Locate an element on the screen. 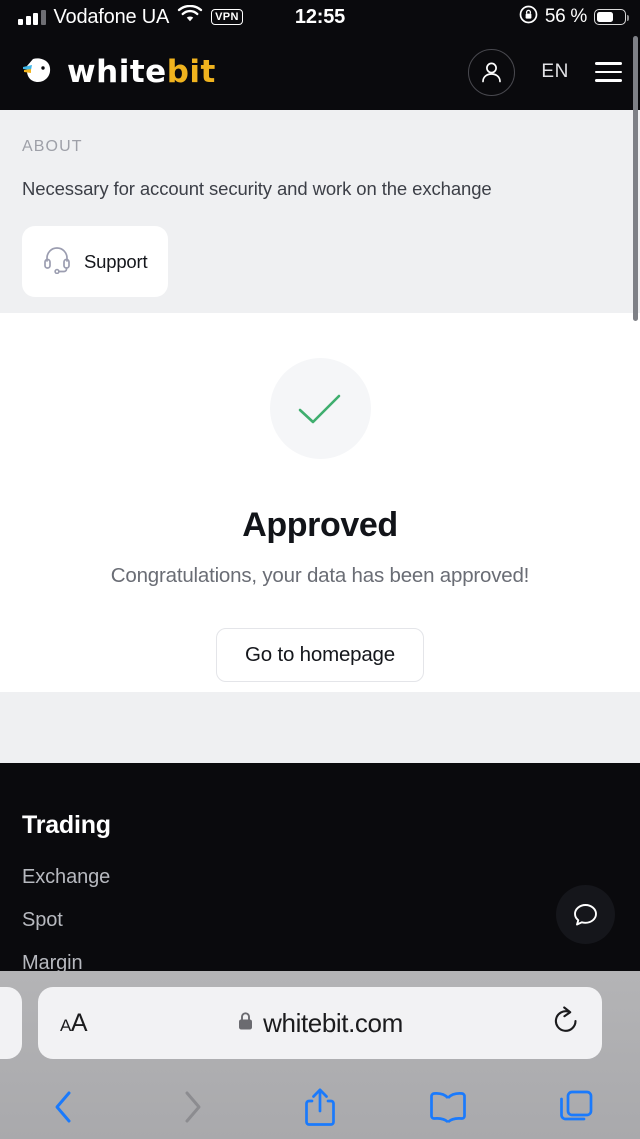 Image resolution: width=640 pixels, height=1139 pixels. section-spacer is located at coordinates (320, 727).